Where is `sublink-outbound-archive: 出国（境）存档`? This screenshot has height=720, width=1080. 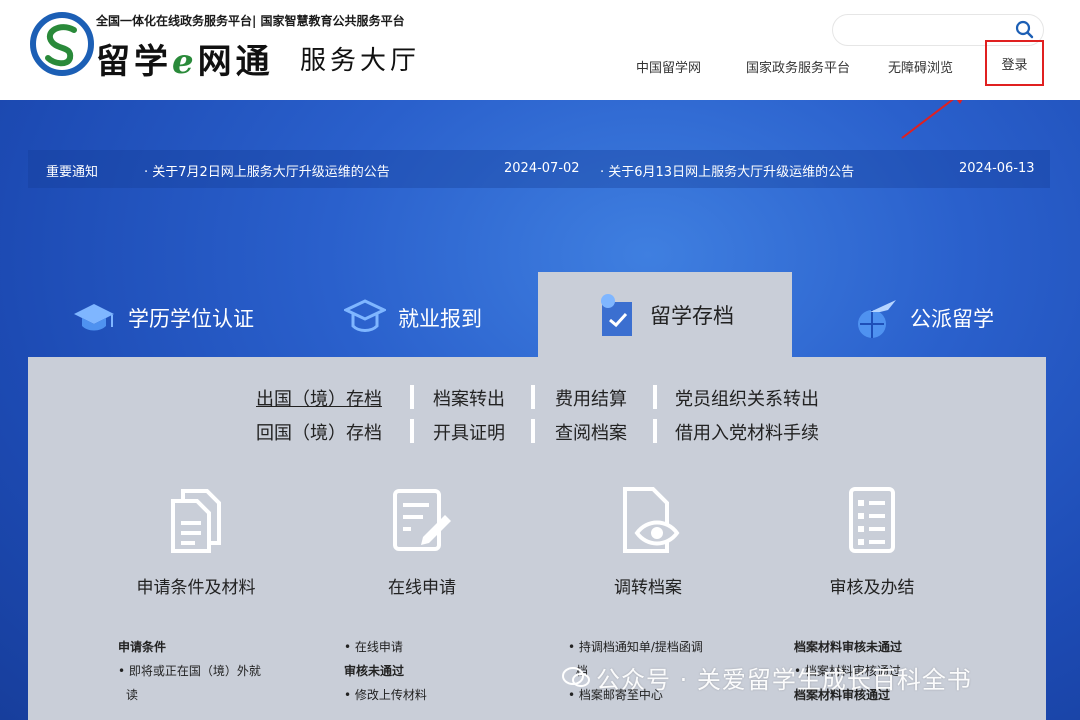
sublink-outbound-archive: 出国（境）存档 is located at coordinates (319, 398).